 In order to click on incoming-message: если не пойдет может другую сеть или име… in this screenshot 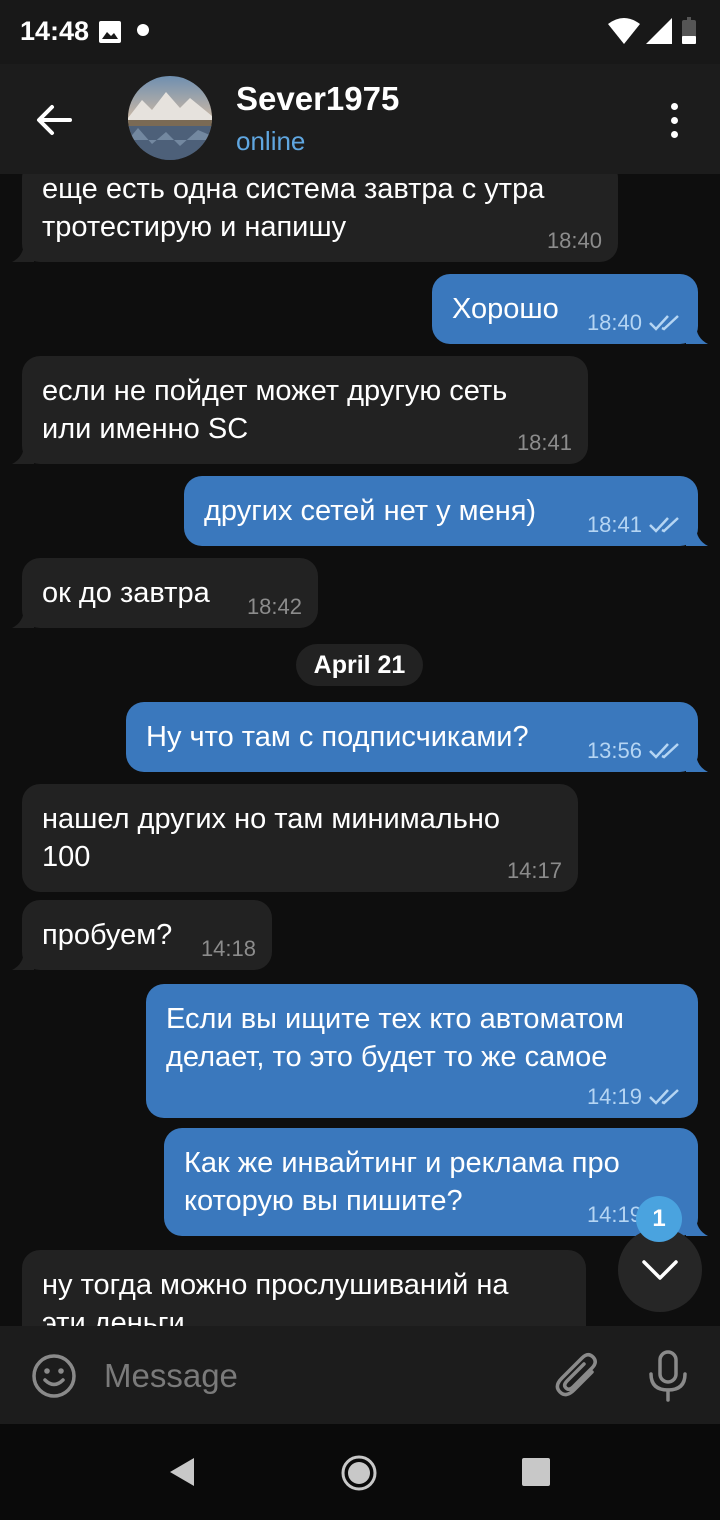, I will do `click(300, 410)`.